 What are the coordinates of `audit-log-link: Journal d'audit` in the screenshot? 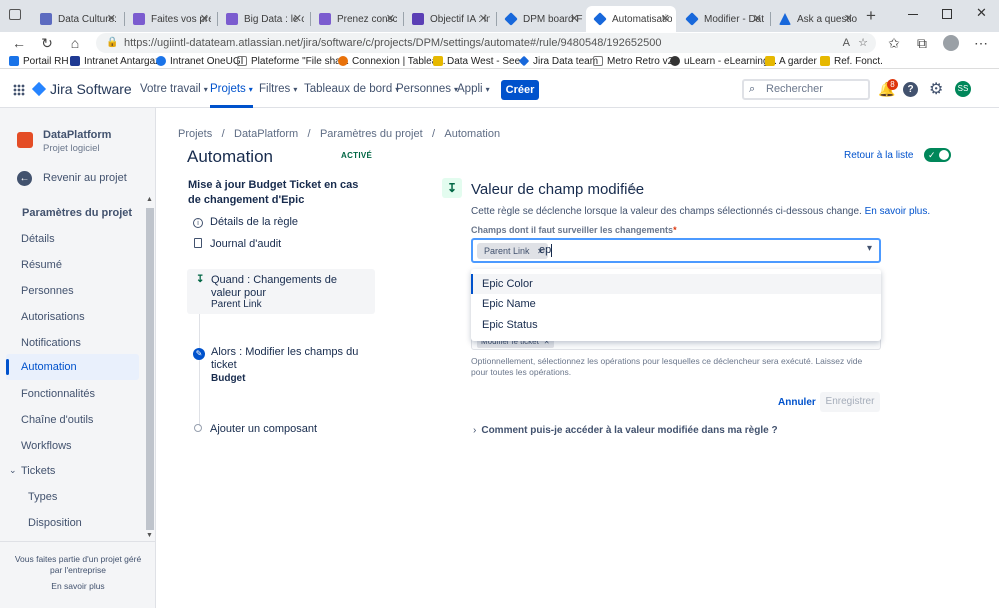 It's located at (237, 243).